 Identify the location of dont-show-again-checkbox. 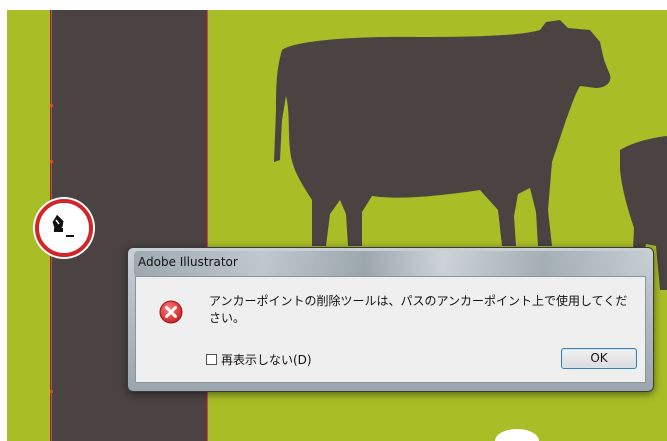
(211, 359).